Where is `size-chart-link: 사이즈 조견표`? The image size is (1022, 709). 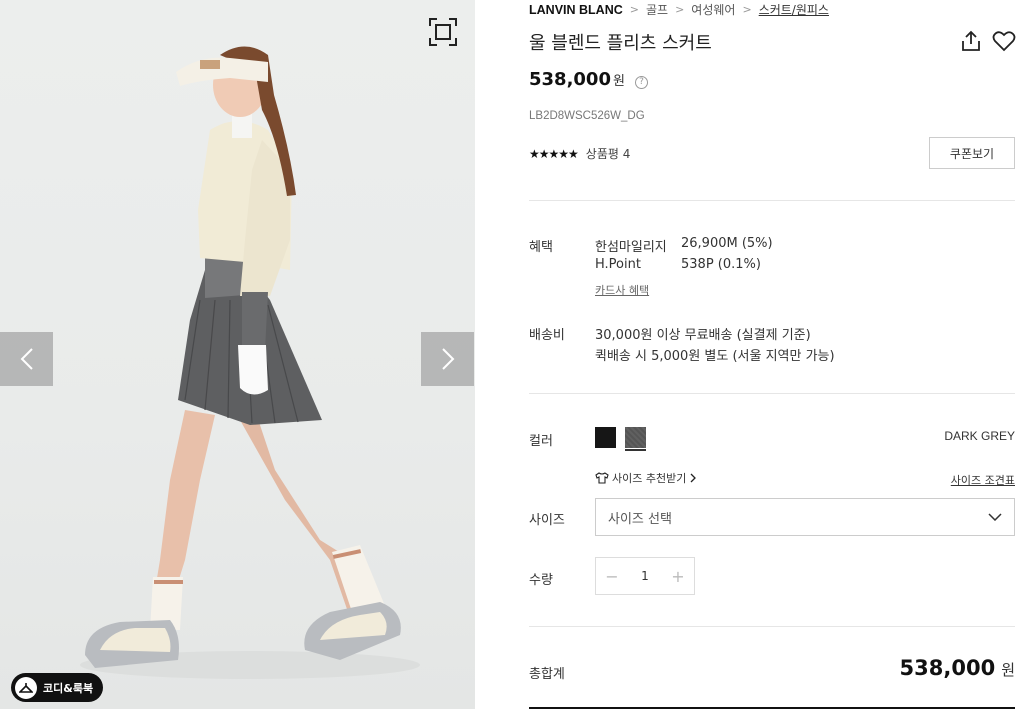
size-chart-link: 사이즈 조견표 is located at coordinates (983, 480).